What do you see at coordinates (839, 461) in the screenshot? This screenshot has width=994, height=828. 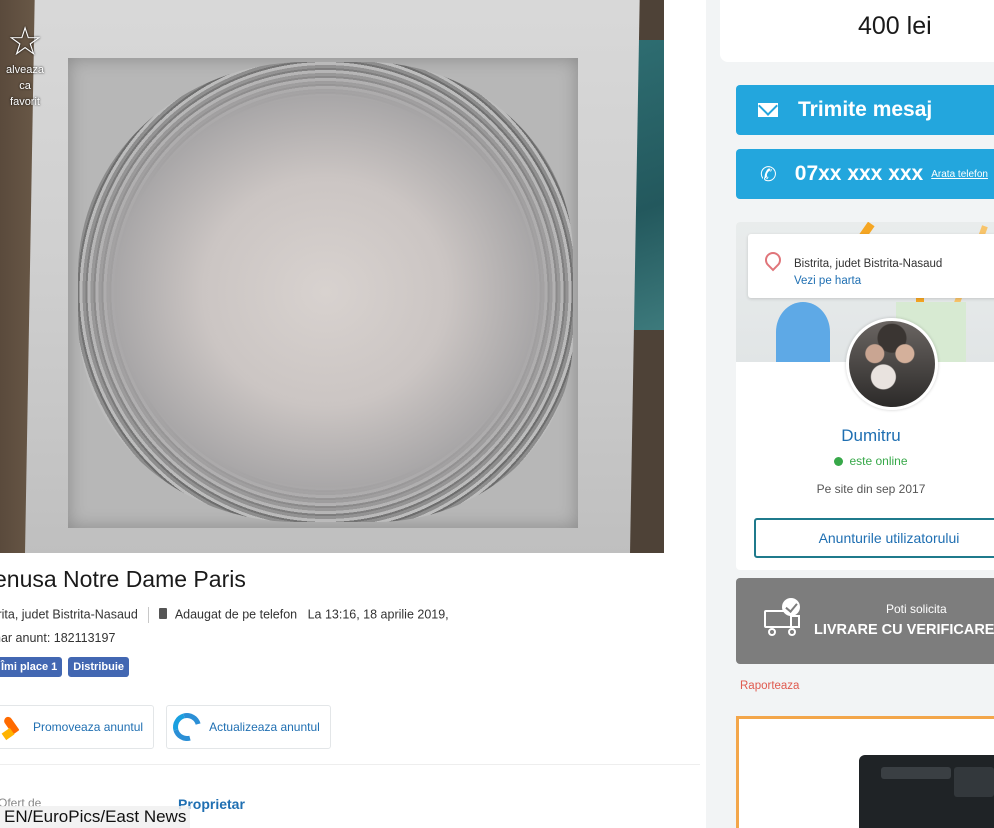 I see `online-dot-icon` at bounding box center [839, 461].